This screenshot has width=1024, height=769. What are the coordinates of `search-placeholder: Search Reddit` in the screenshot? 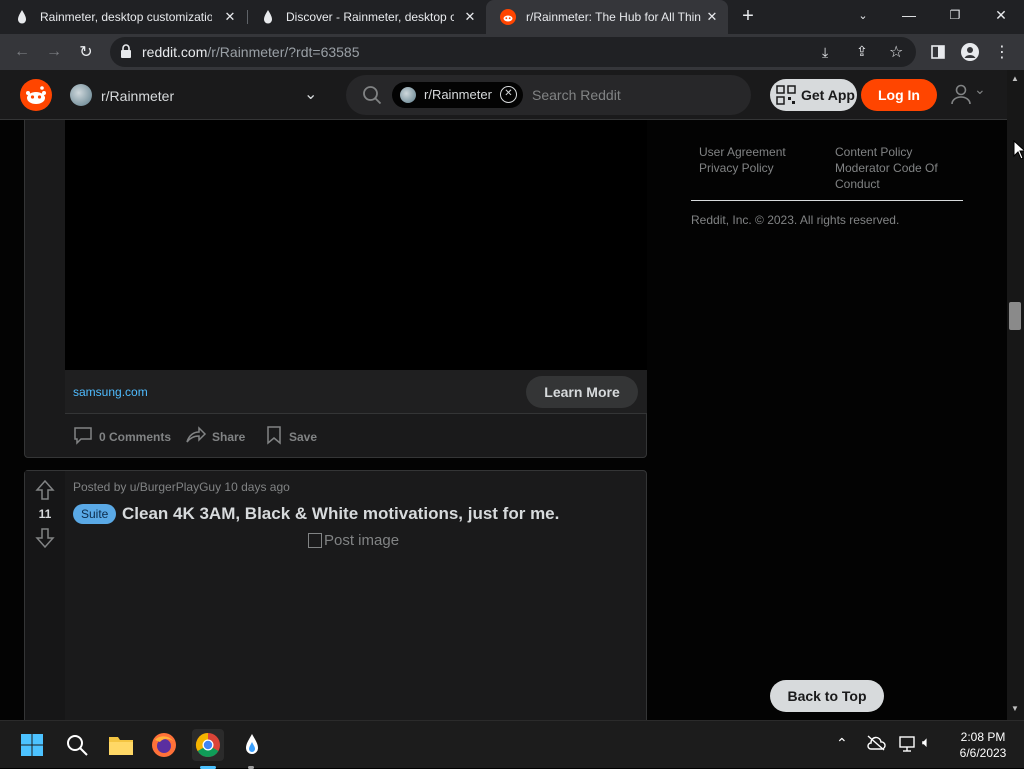 It's located at (576, 95).